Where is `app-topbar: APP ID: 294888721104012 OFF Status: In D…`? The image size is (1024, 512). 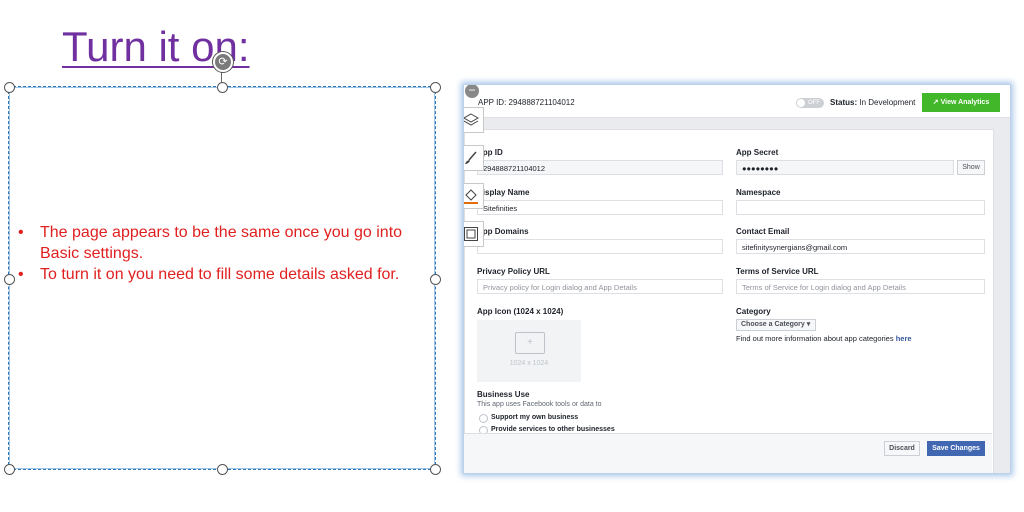
app-topbar: APP ID: 294888721104012 OFF Status: In D… is located at coordinates (737, 101).